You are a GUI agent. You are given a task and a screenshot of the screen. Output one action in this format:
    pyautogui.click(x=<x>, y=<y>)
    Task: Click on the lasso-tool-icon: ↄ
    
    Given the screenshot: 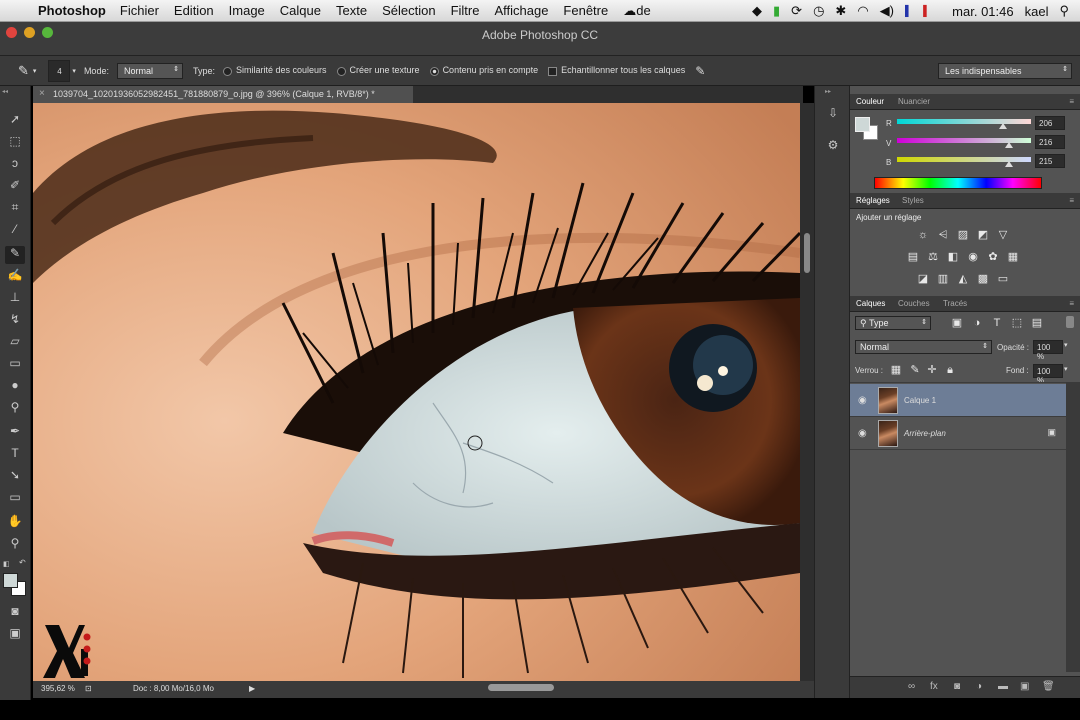 What is the action you would take?
    pyautogui.click(x=15, y=165)
    